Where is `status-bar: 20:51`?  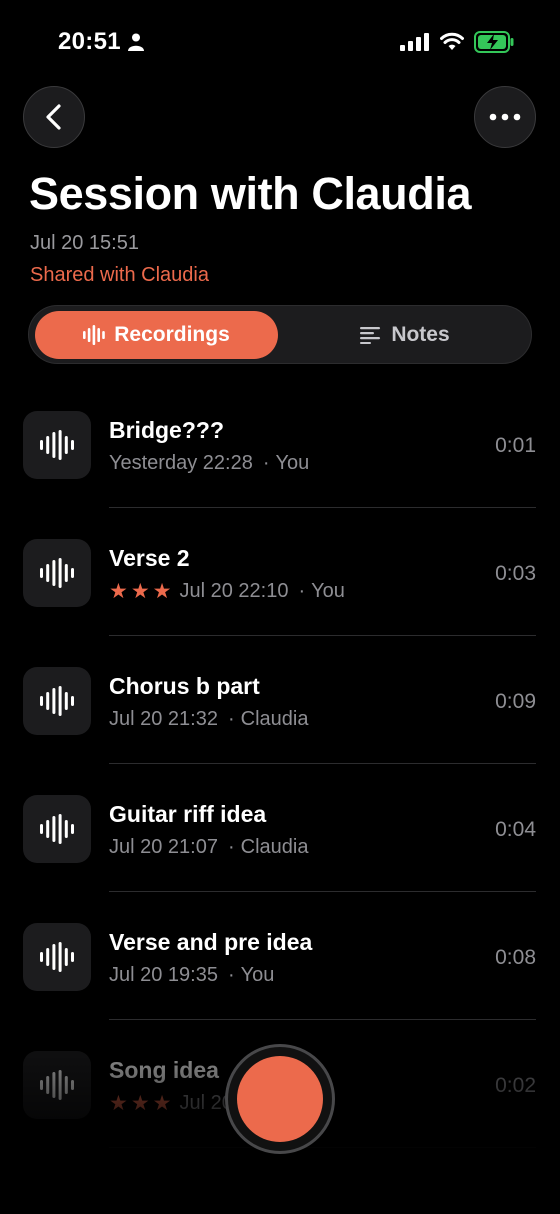
status-bar: 20:51 is located at coordinates (280, 42).